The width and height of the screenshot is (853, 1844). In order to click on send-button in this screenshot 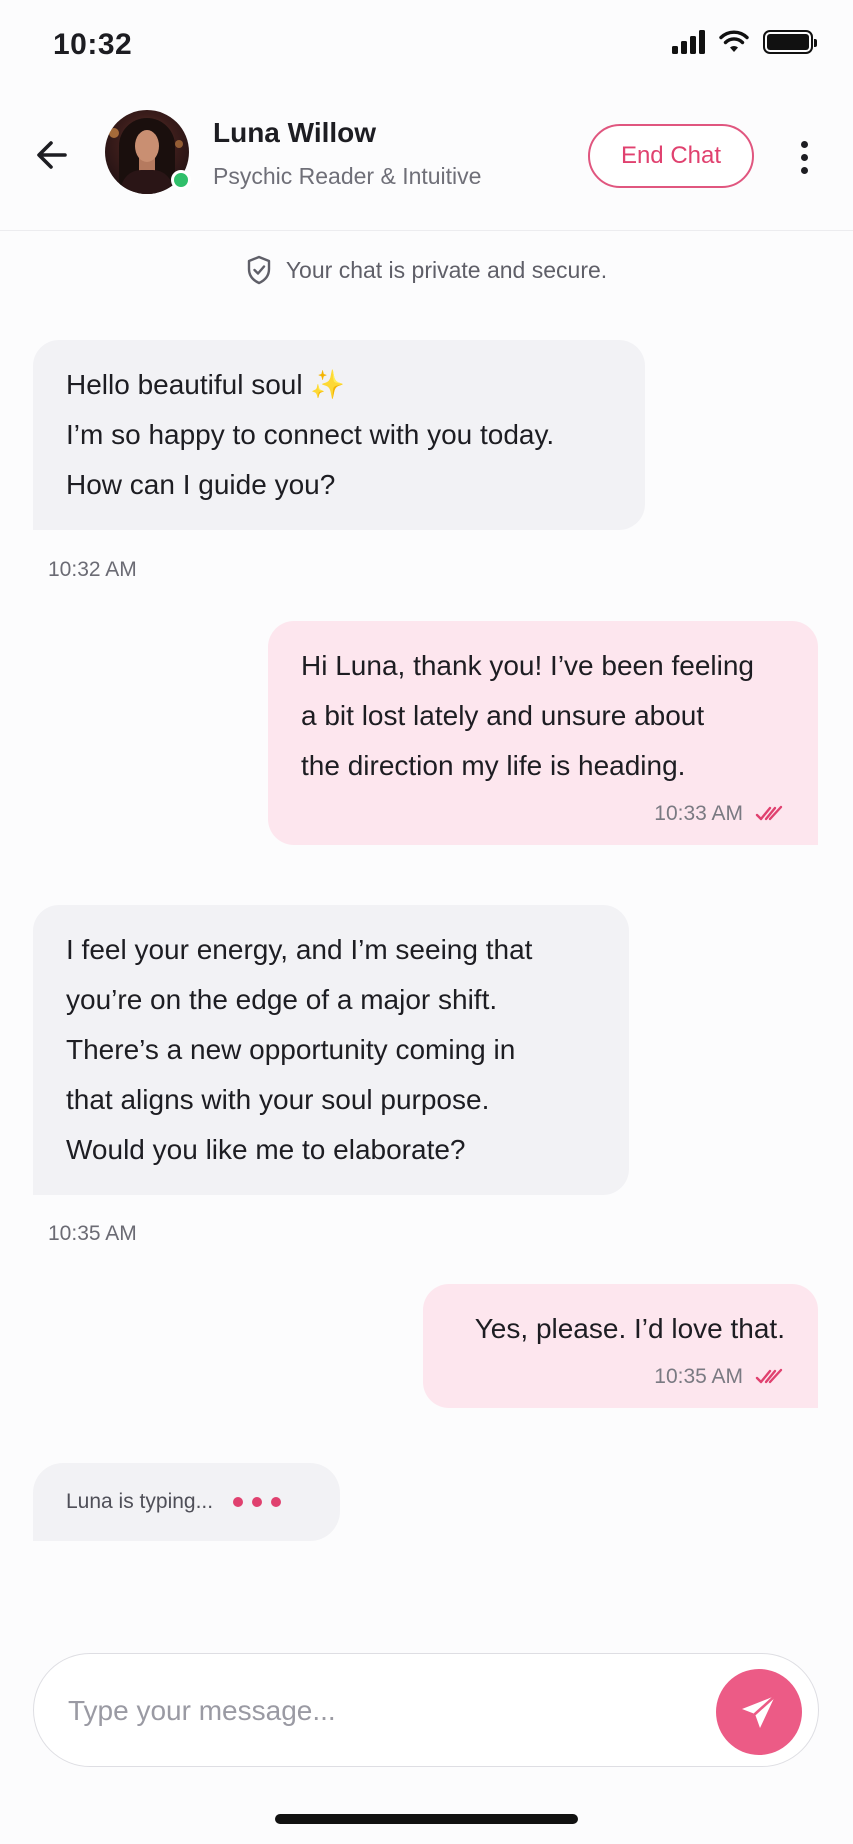, I will do `click(759, 1712)`.